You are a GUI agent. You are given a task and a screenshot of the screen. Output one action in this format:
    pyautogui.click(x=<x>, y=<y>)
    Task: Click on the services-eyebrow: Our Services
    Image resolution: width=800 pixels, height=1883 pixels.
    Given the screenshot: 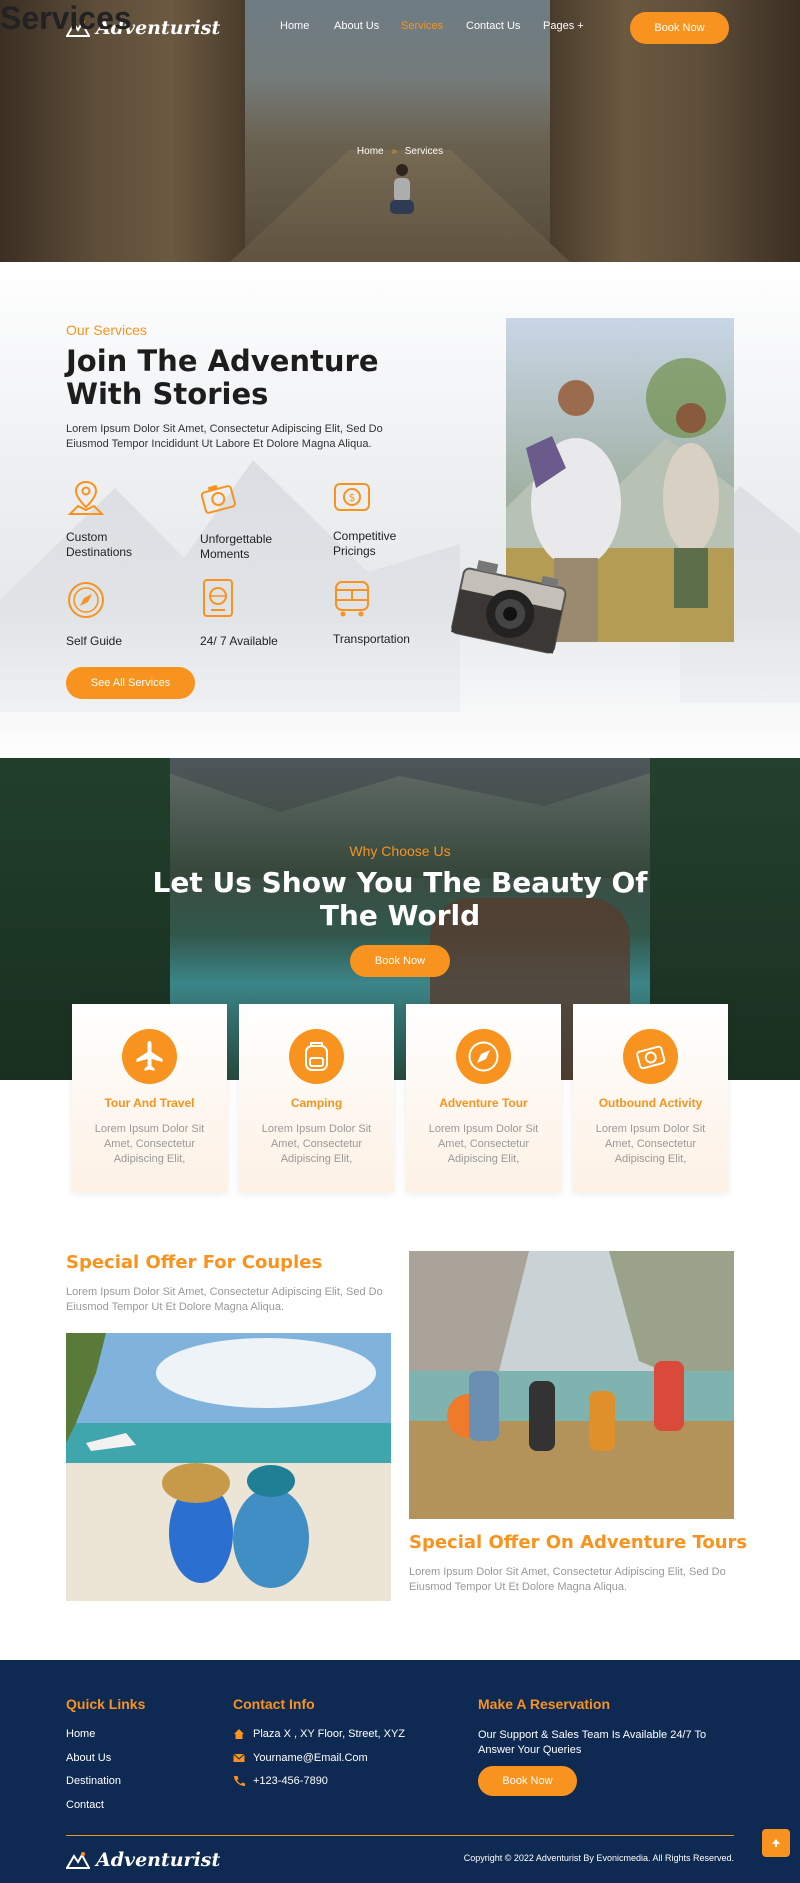 What is the action you would take?
    pyautogui.click(x=106, y=330)
    